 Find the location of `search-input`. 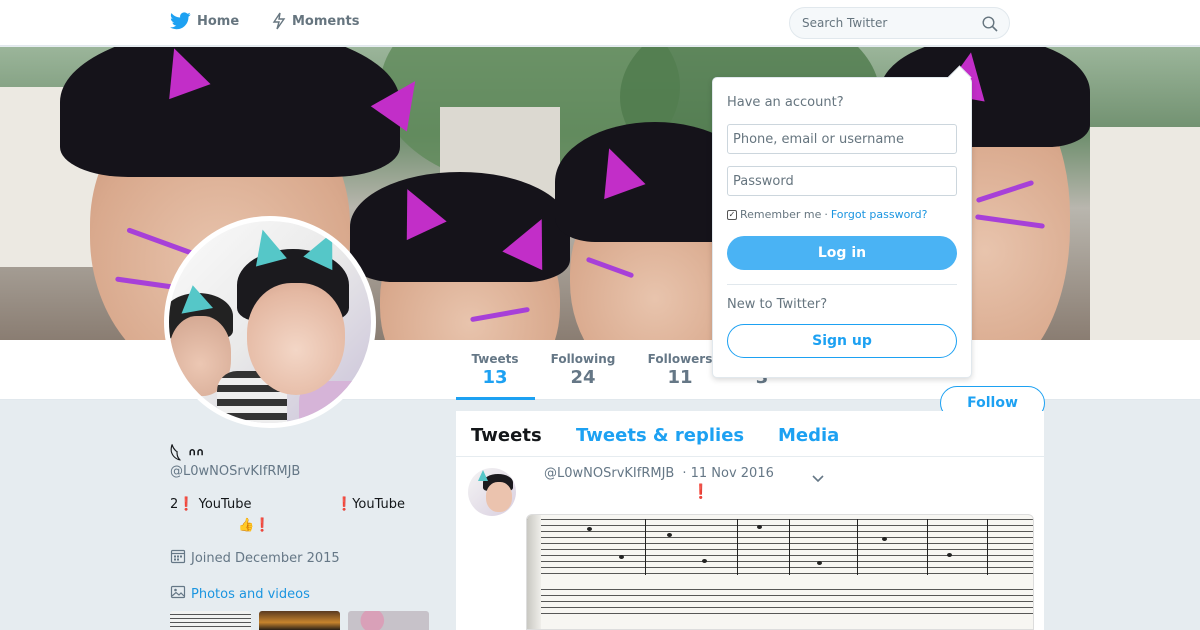

search-input is located at coordinates (880, 23).